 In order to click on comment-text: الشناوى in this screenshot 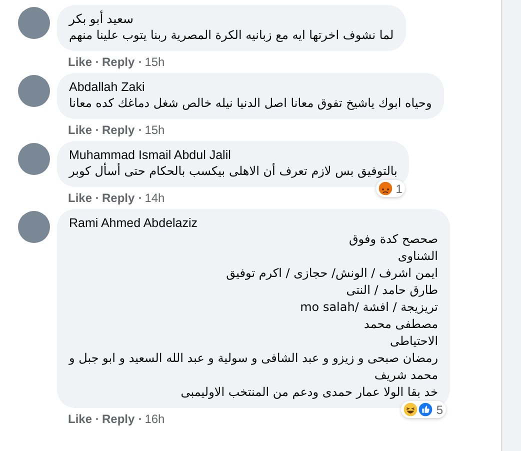, I will do `click(417, 256)`.